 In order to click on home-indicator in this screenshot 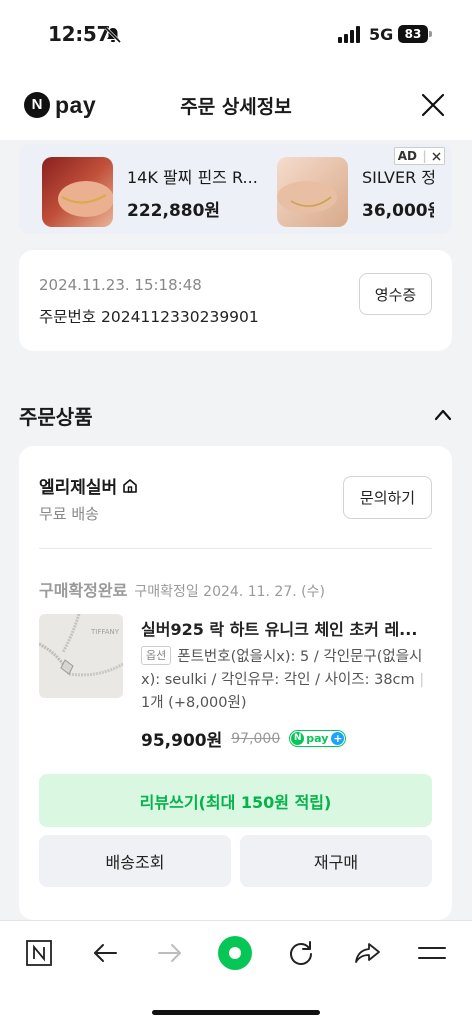, I will do `click(236, 1012)`.